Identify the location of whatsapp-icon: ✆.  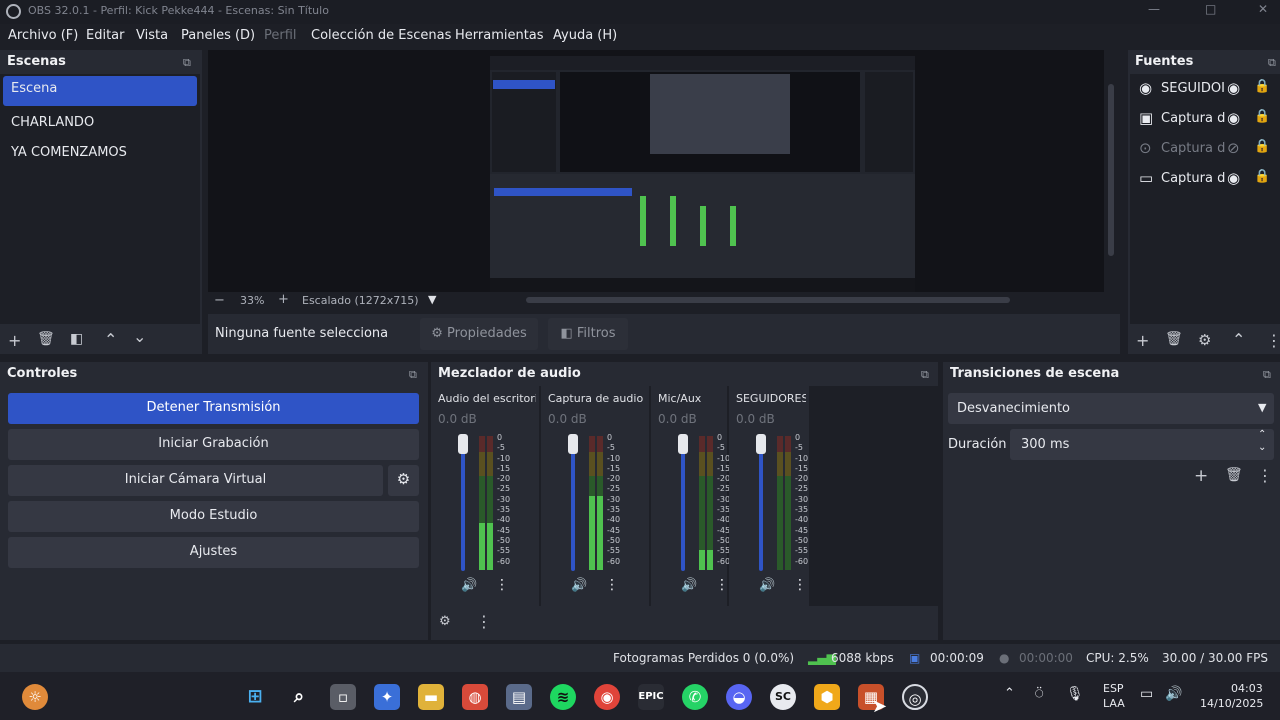
(695, 697).